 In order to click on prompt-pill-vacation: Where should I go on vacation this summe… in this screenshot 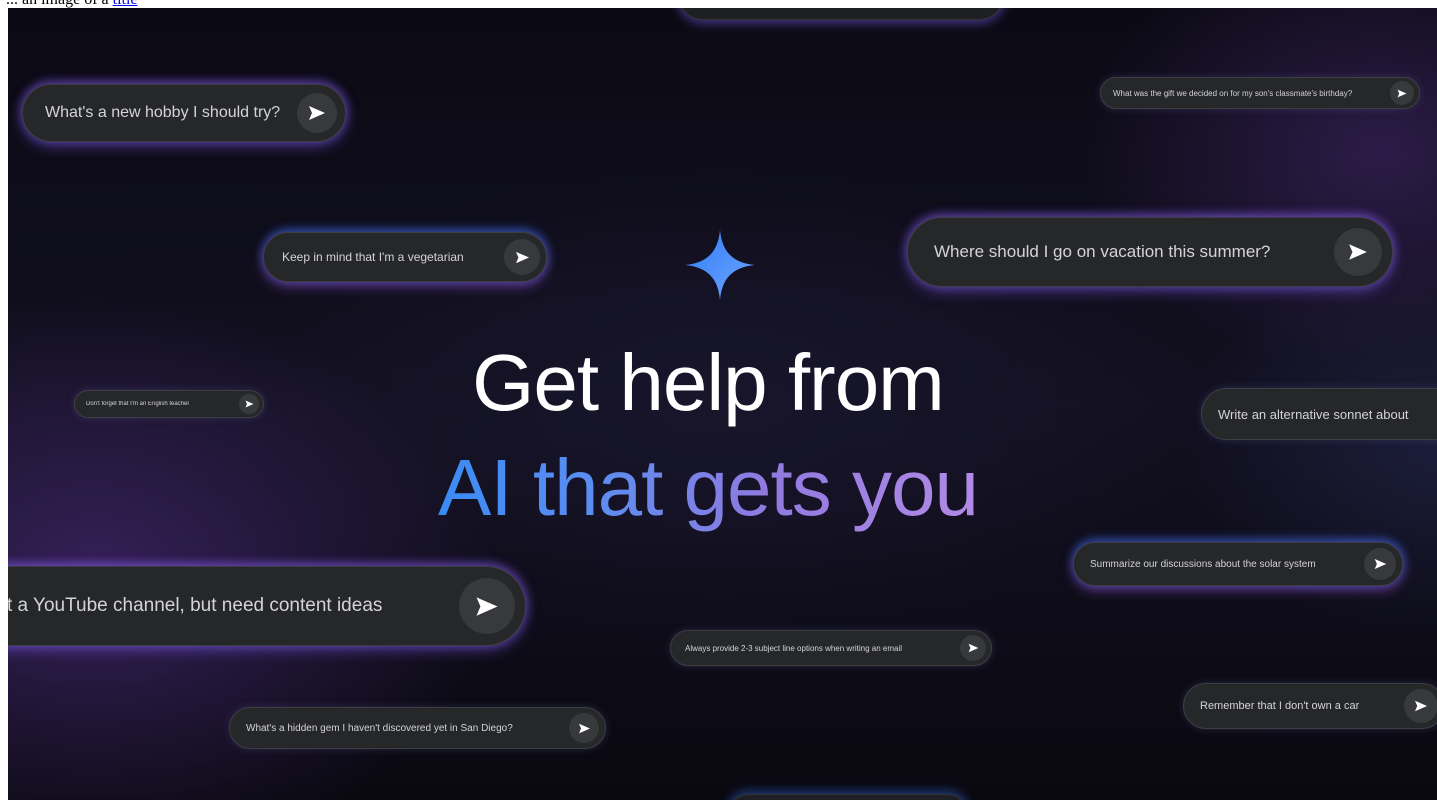, I will do `click(1150, 252)`.